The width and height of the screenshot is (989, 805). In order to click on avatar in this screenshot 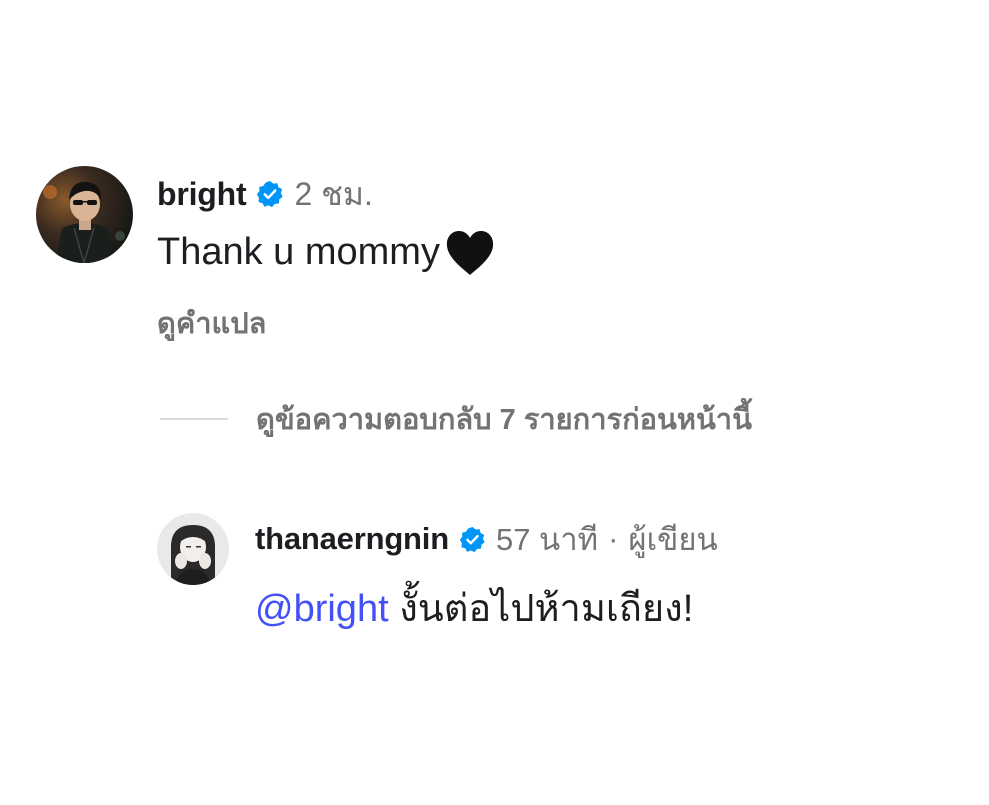, I will do `click(84, 214)`.